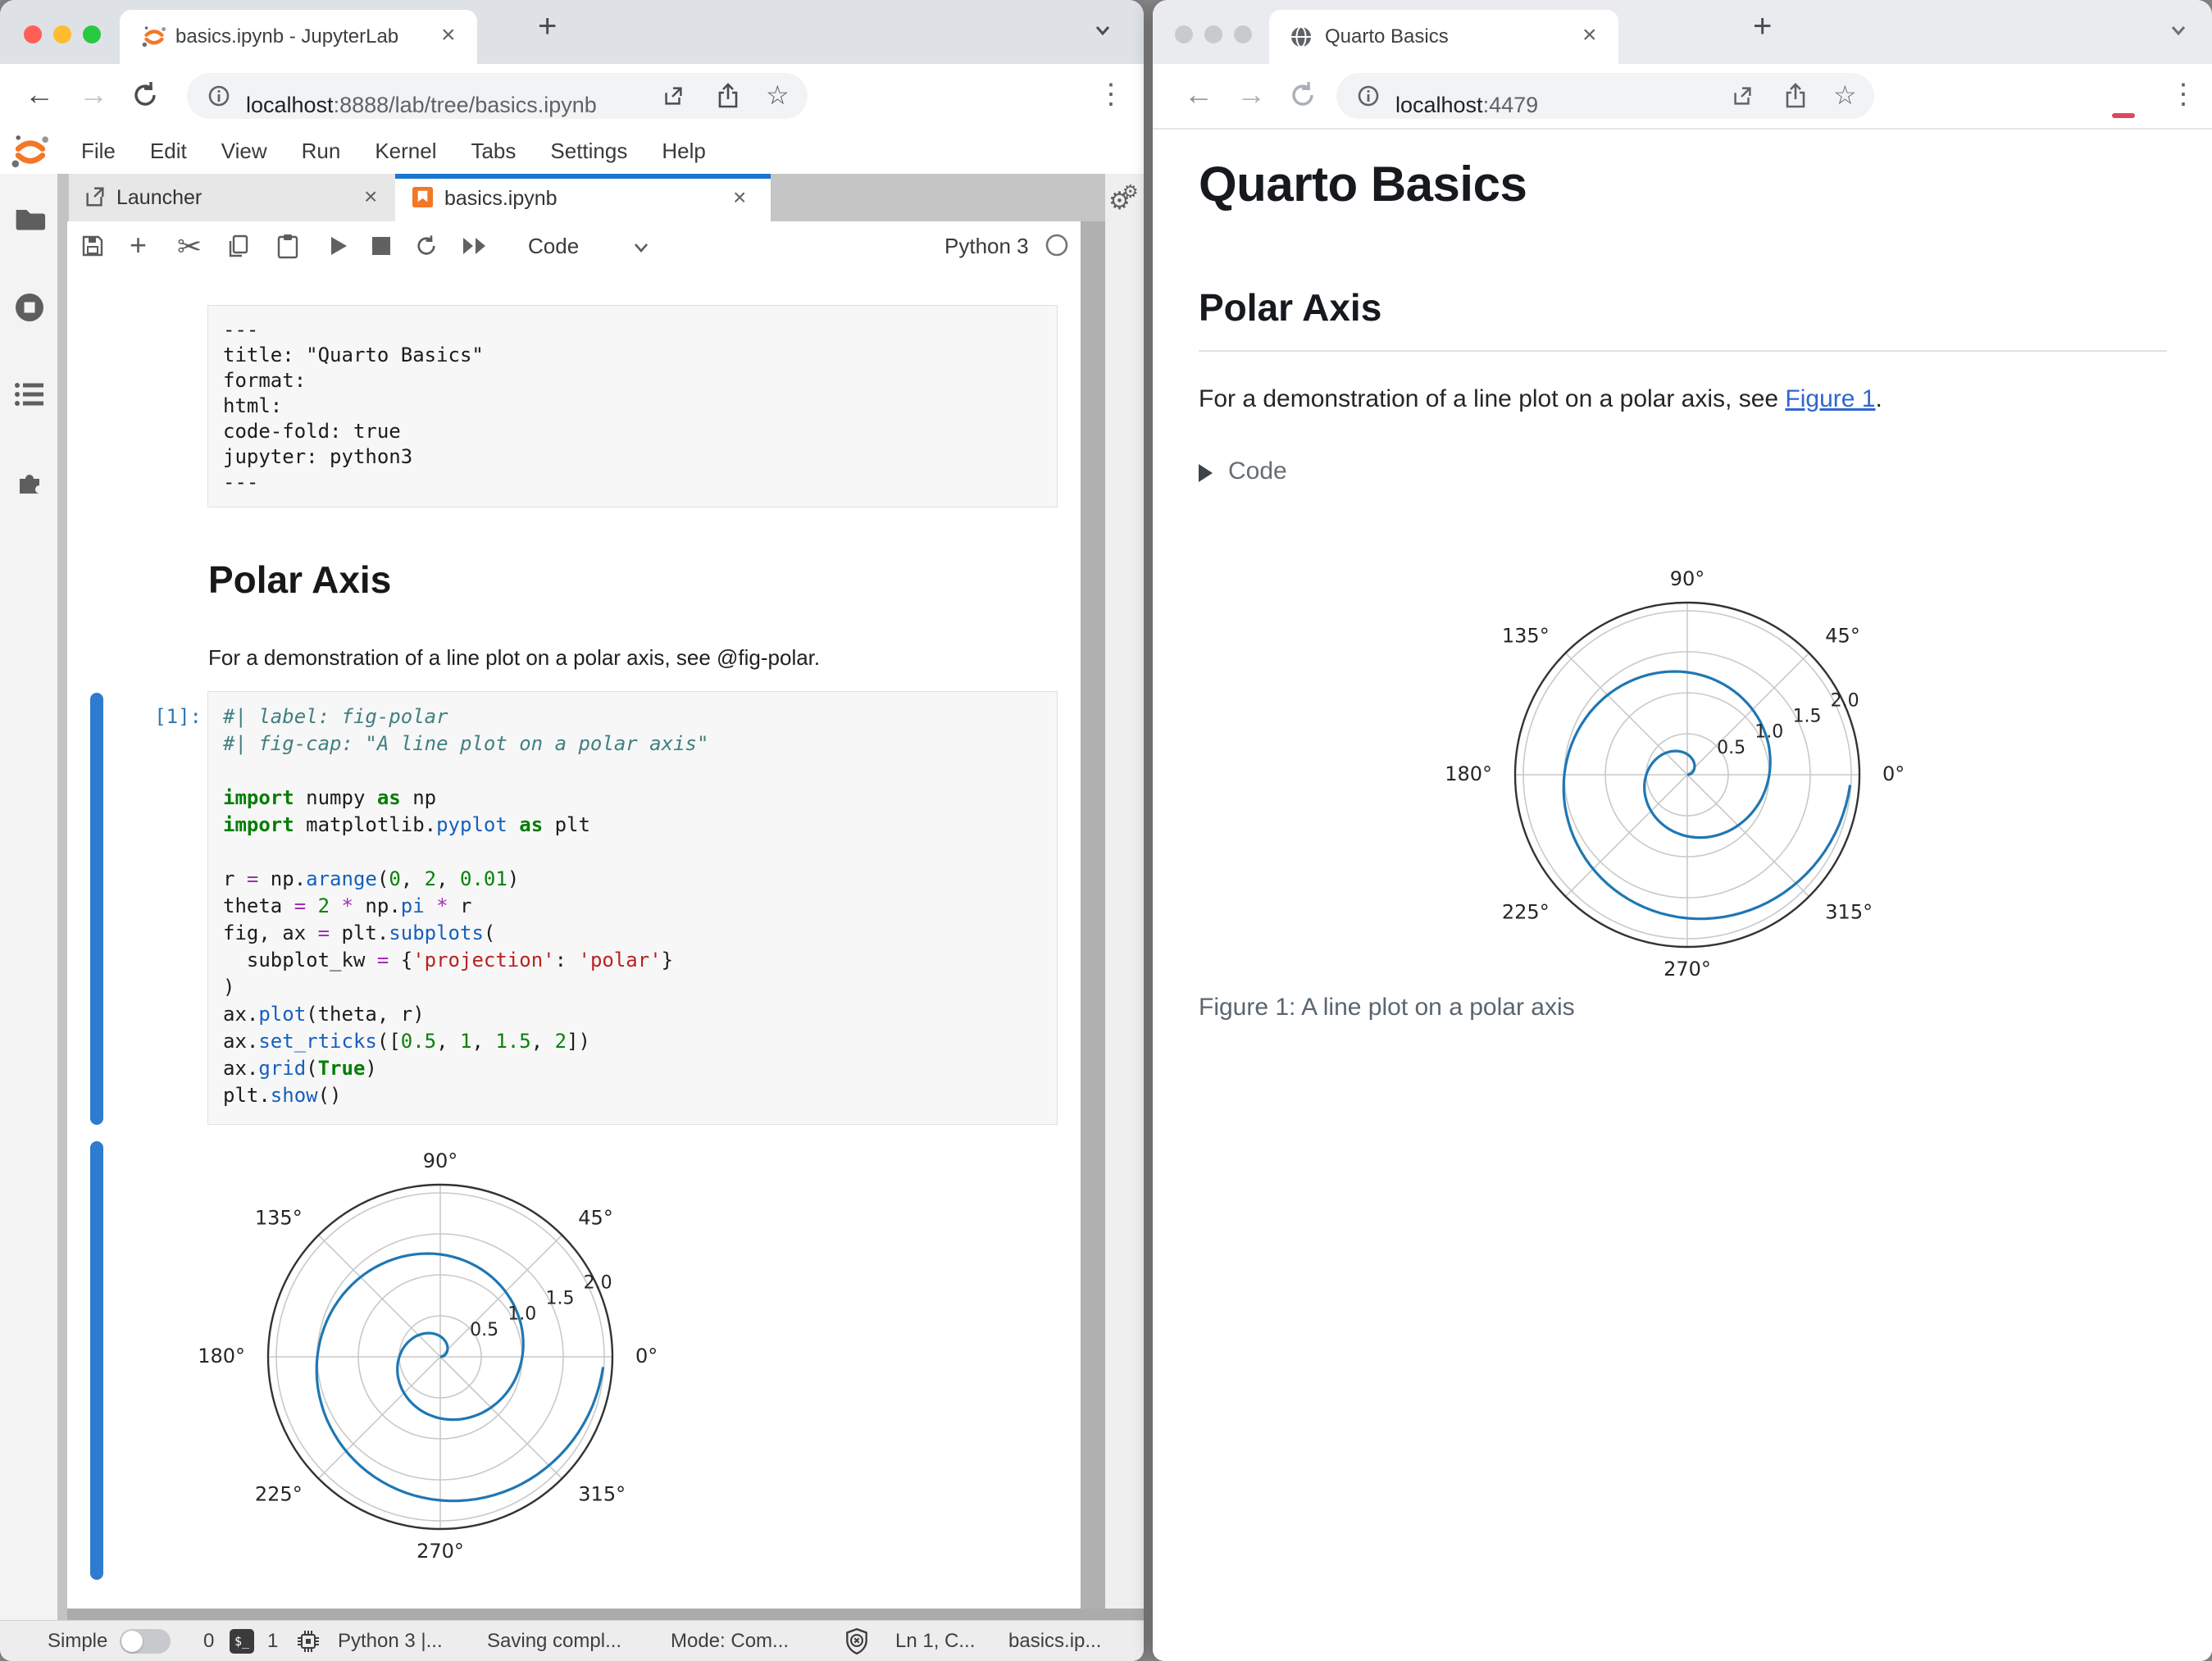 The image size is (2212, 1661). Describe the element at coordinates (1093, 915) in the screenshot. I see `right-panel-gutter` at that location.